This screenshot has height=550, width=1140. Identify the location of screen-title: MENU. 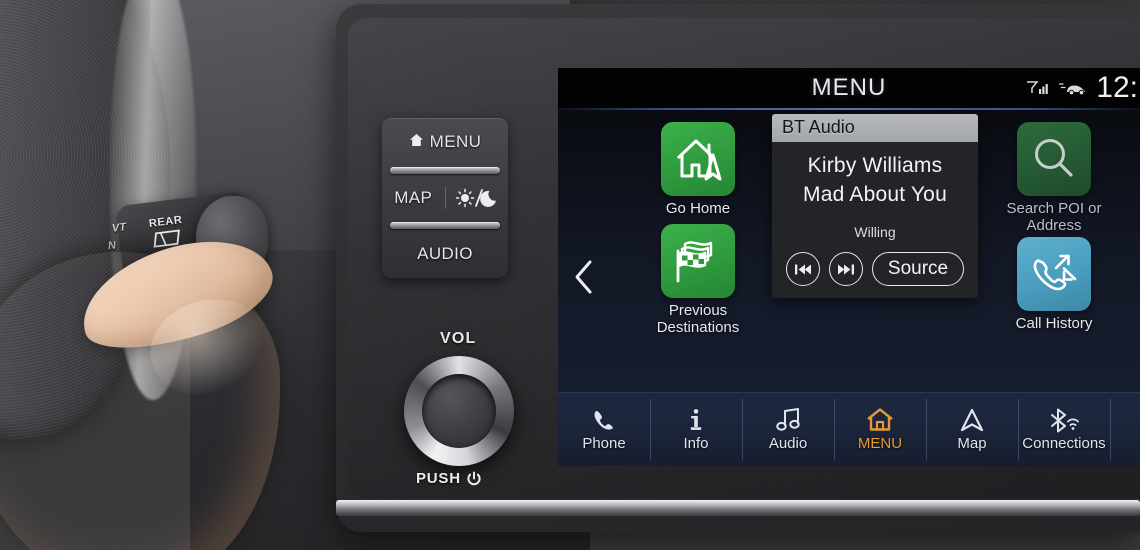
(849, 87).